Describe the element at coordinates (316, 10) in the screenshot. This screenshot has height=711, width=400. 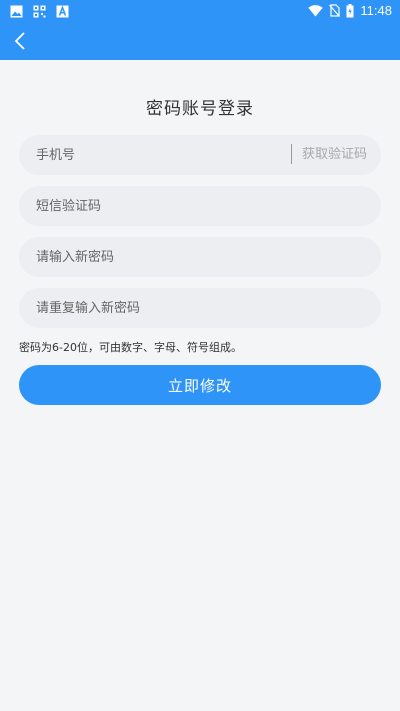
I see `wifi-icon` at that location.